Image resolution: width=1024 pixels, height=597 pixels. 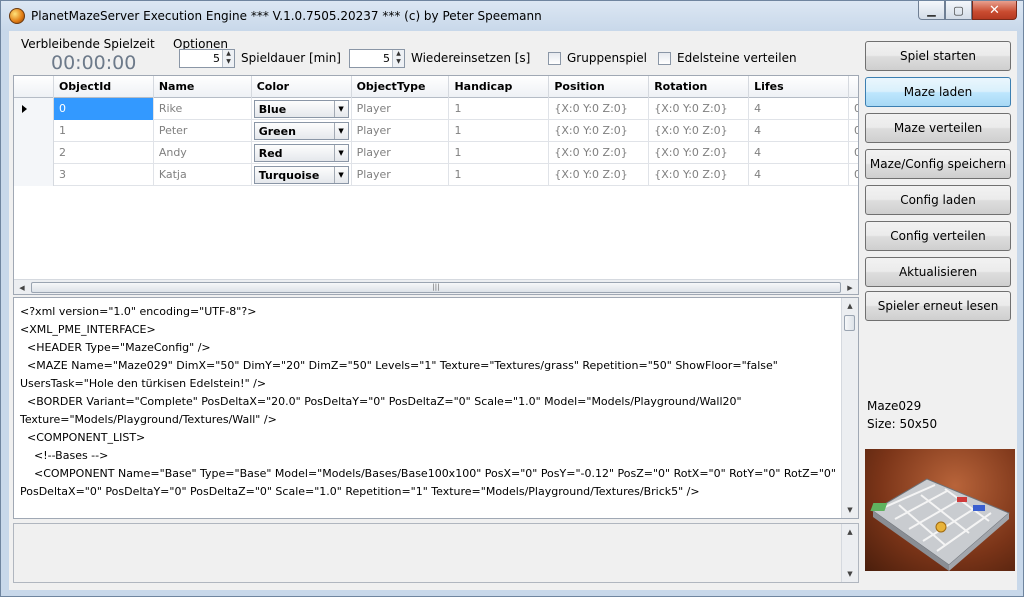 I want to click on minimize-button: ▁, so click(x=931, y=10).